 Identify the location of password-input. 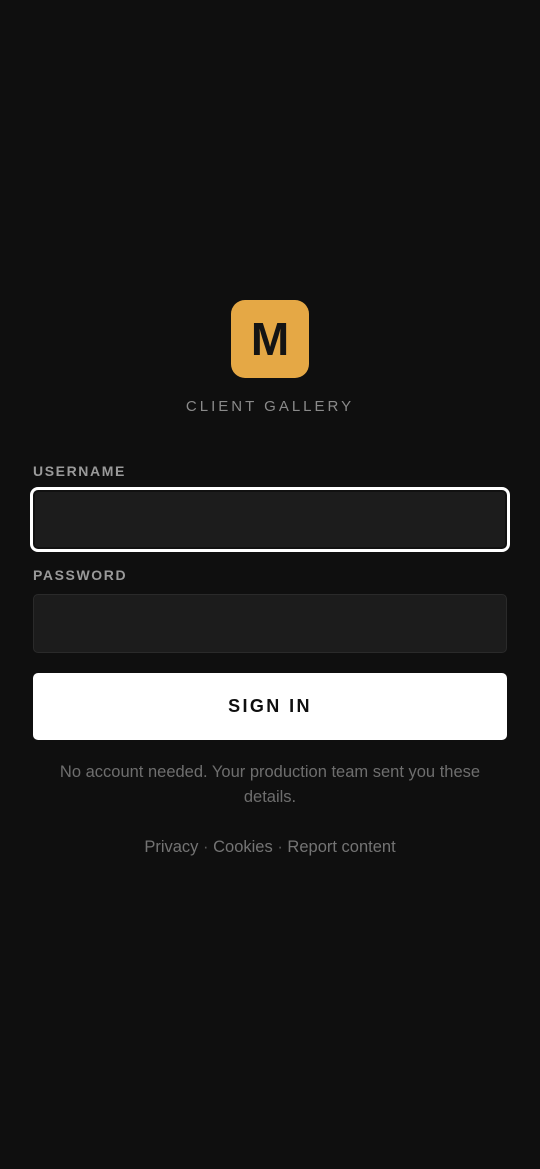
(270, 623).